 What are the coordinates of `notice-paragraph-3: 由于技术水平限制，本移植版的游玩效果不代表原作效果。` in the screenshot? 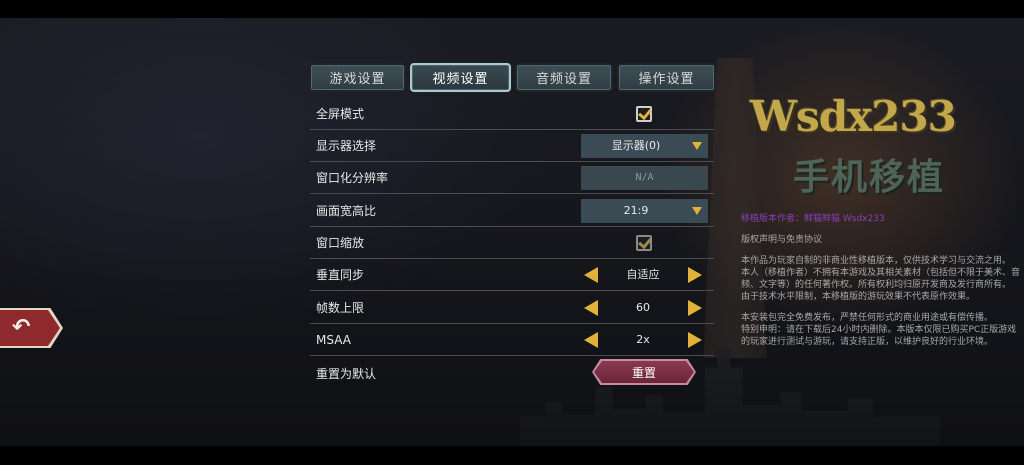 It's located at (858, 297).